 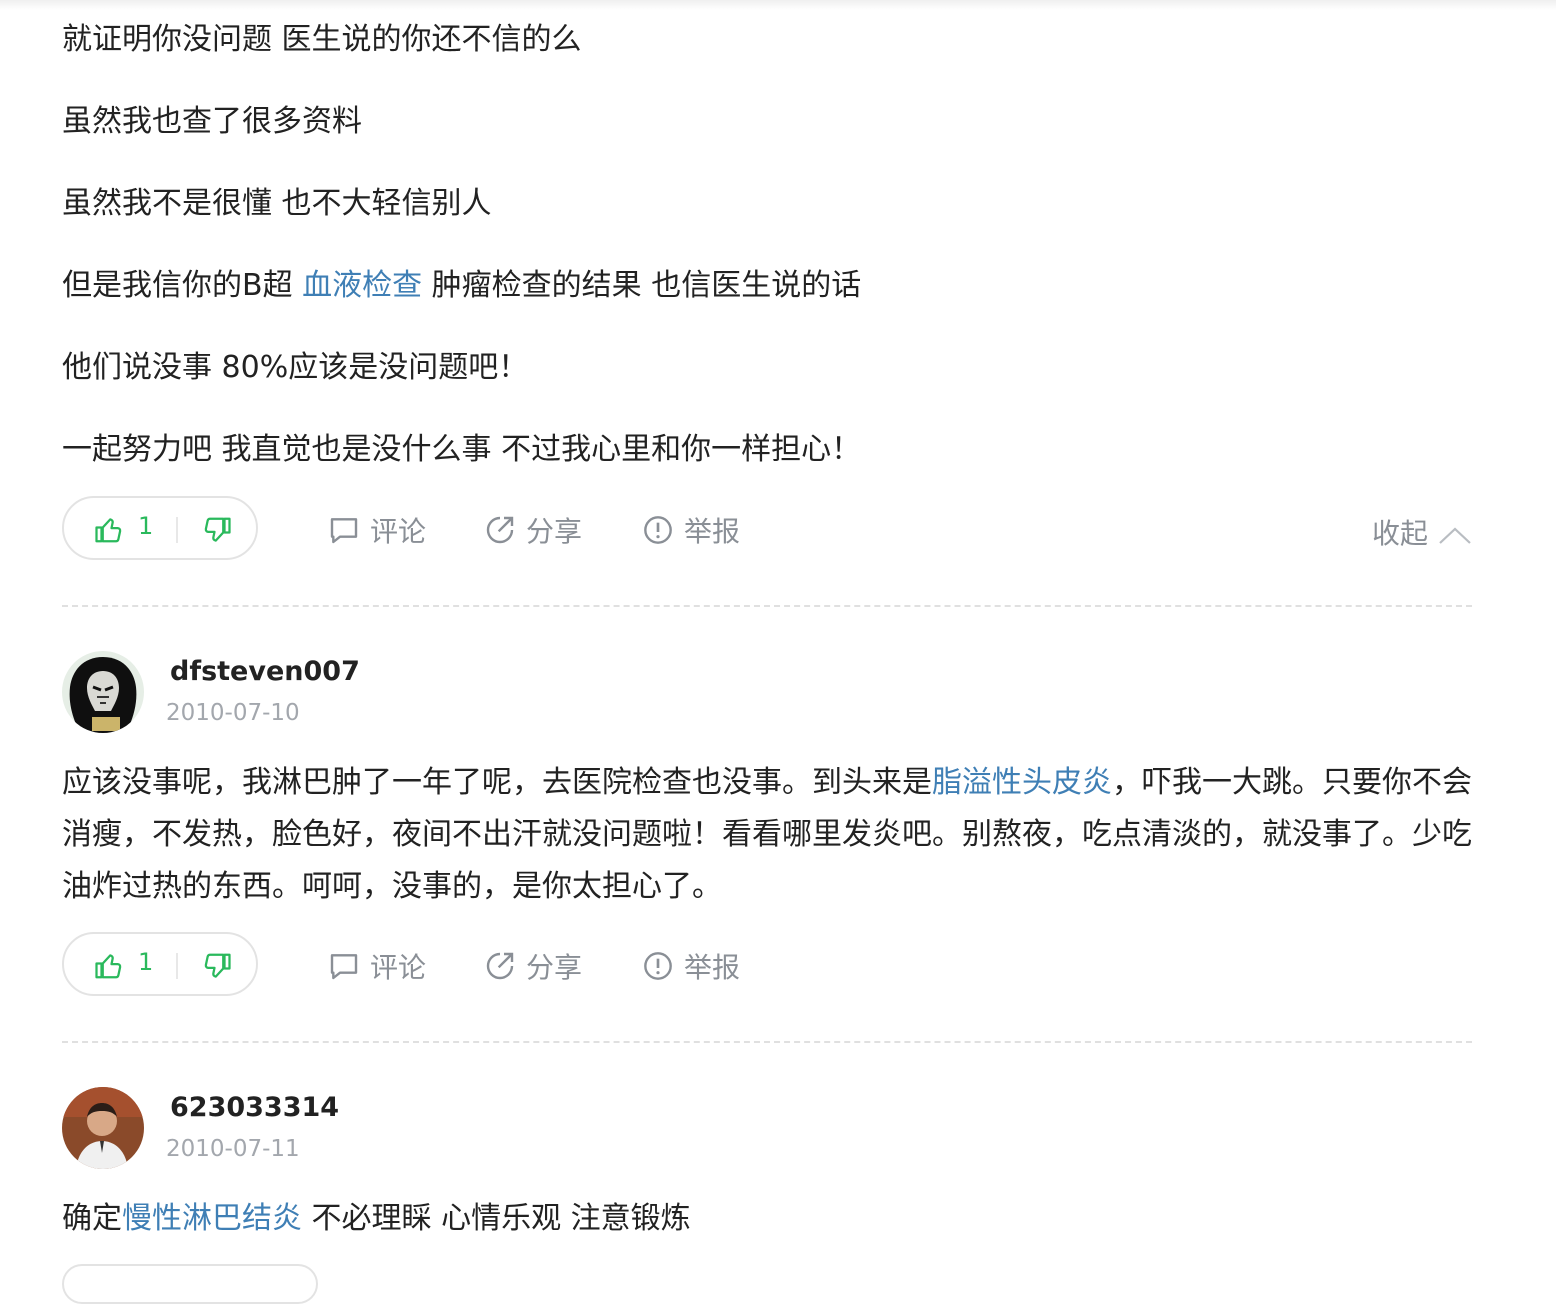 What do you see at coordinates (1399, 533) in the screenshot?
I see `collapse-label: 收起` at bounding box center [1399, 533].